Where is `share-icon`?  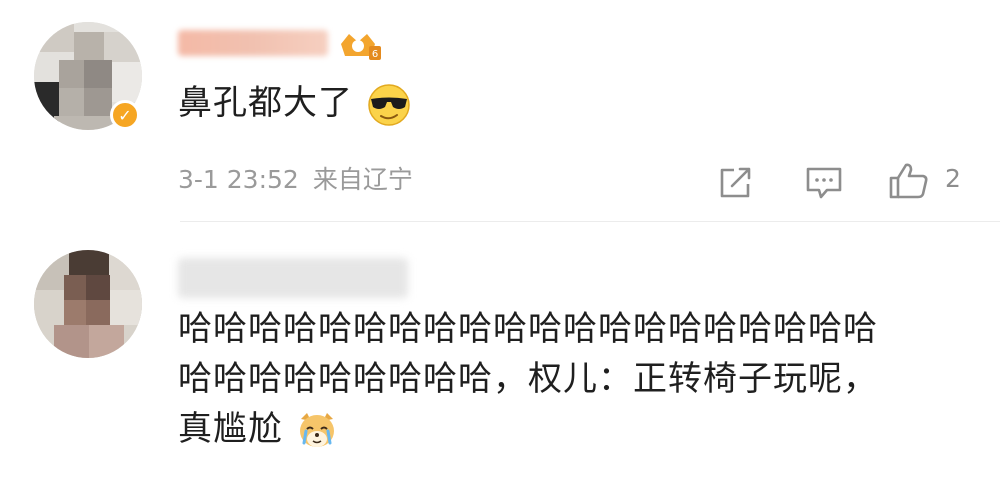
share-icon is located at coordinates (735, 182).